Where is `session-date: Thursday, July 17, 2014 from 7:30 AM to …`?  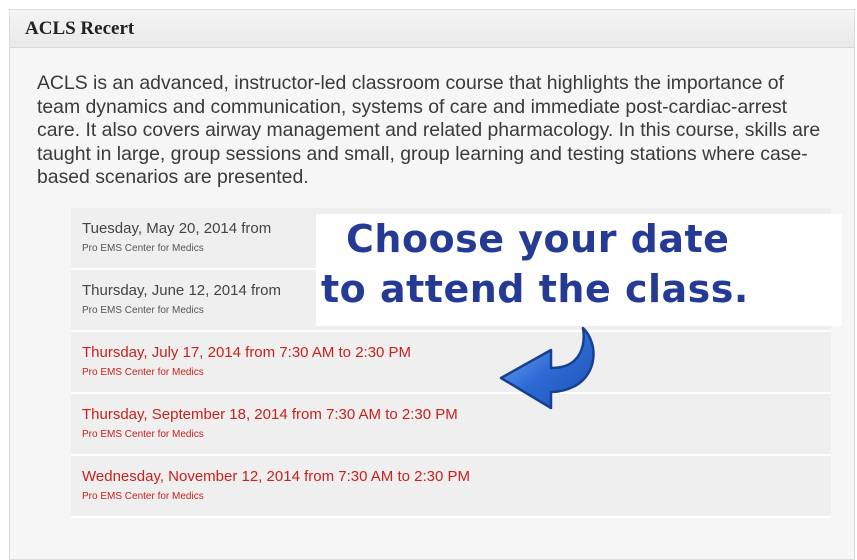 session-date: Thursday, July 17, 2014 from 7:30 AM to … is located at coordinates (451, 353).